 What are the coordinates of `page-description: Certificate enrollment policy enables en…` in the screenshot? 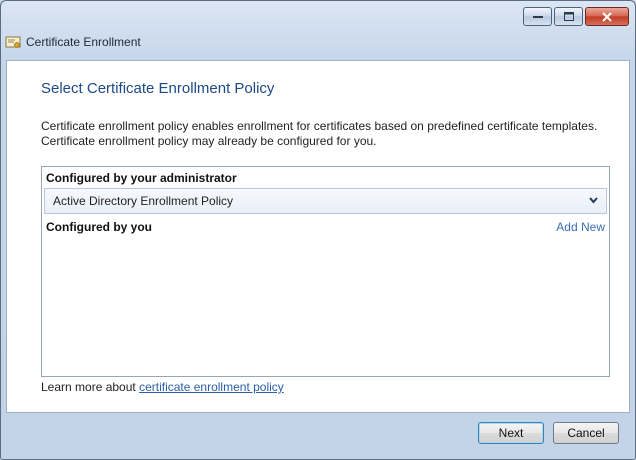 It's located at (331, 134).